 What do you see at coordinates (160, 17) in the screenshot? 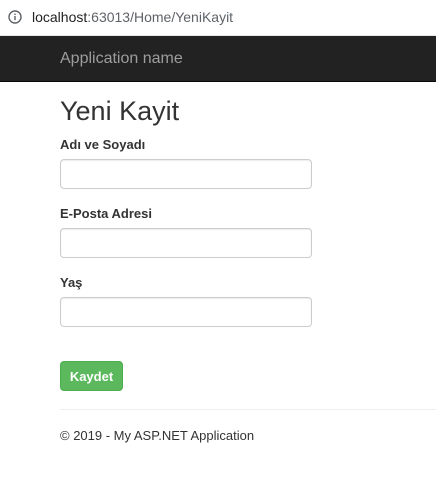
I see `url-path: :63013/Home/YeniKayit` at bounding box center [160, 17].